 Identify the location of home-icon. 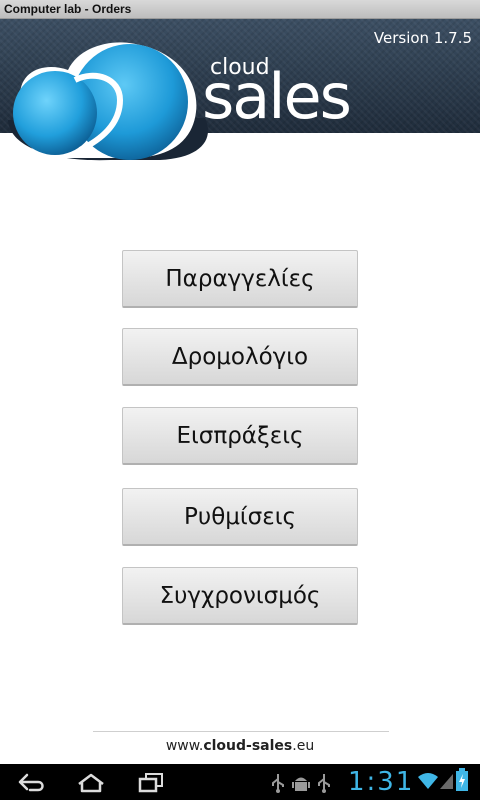
(91, 782).